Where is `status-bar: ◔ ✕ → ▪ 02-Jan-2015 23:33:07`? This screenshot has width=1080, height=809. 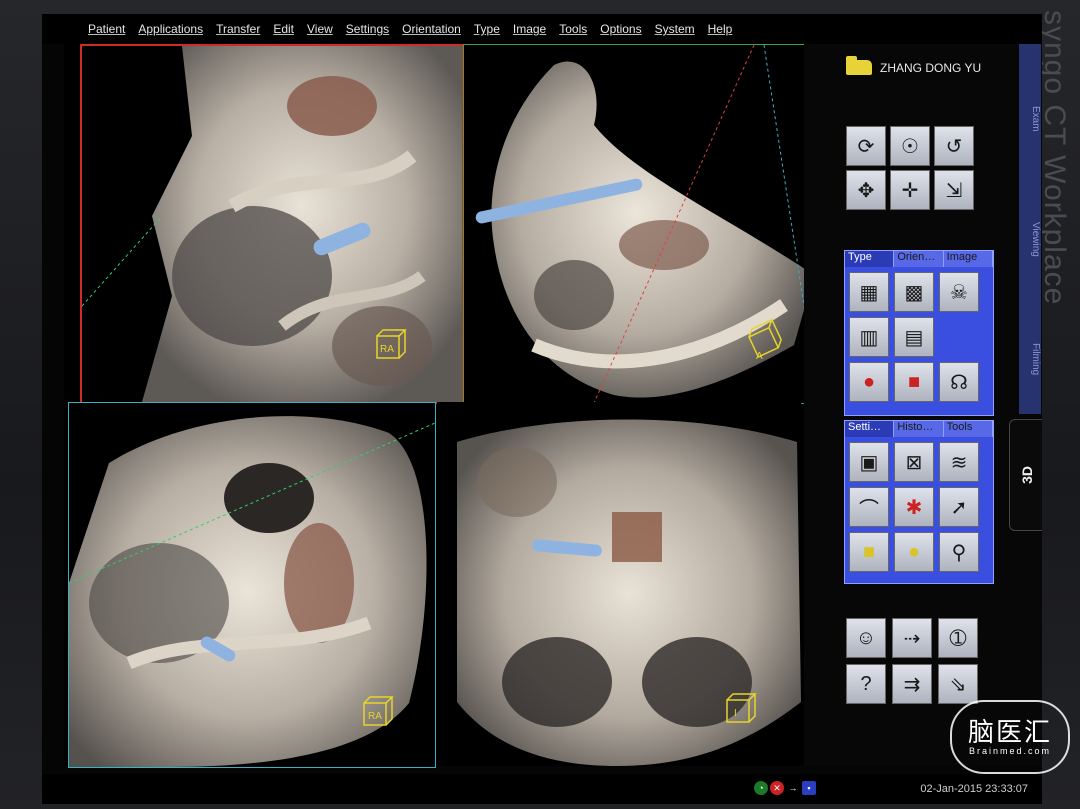 status-bar: ◔ ✕ → ▪ 02-Jan-2015 23:33:07 is located at coordinates (542, 789).